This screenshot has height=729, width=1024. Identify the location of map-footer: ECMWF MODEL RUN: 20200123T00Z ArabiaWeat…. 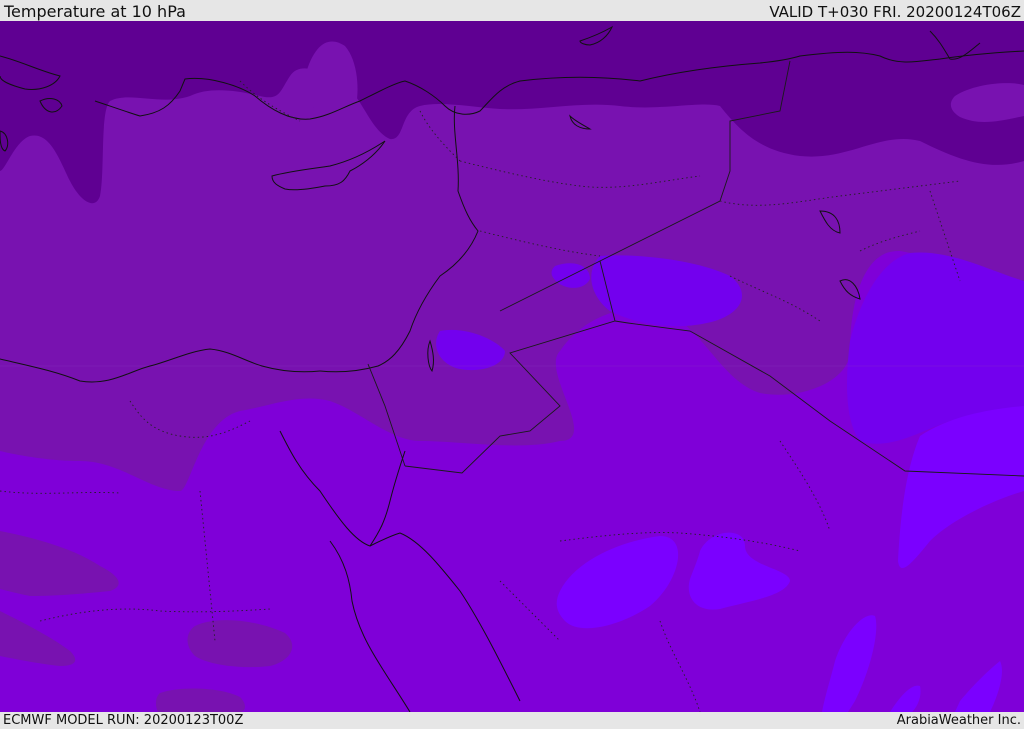
(512, 720).